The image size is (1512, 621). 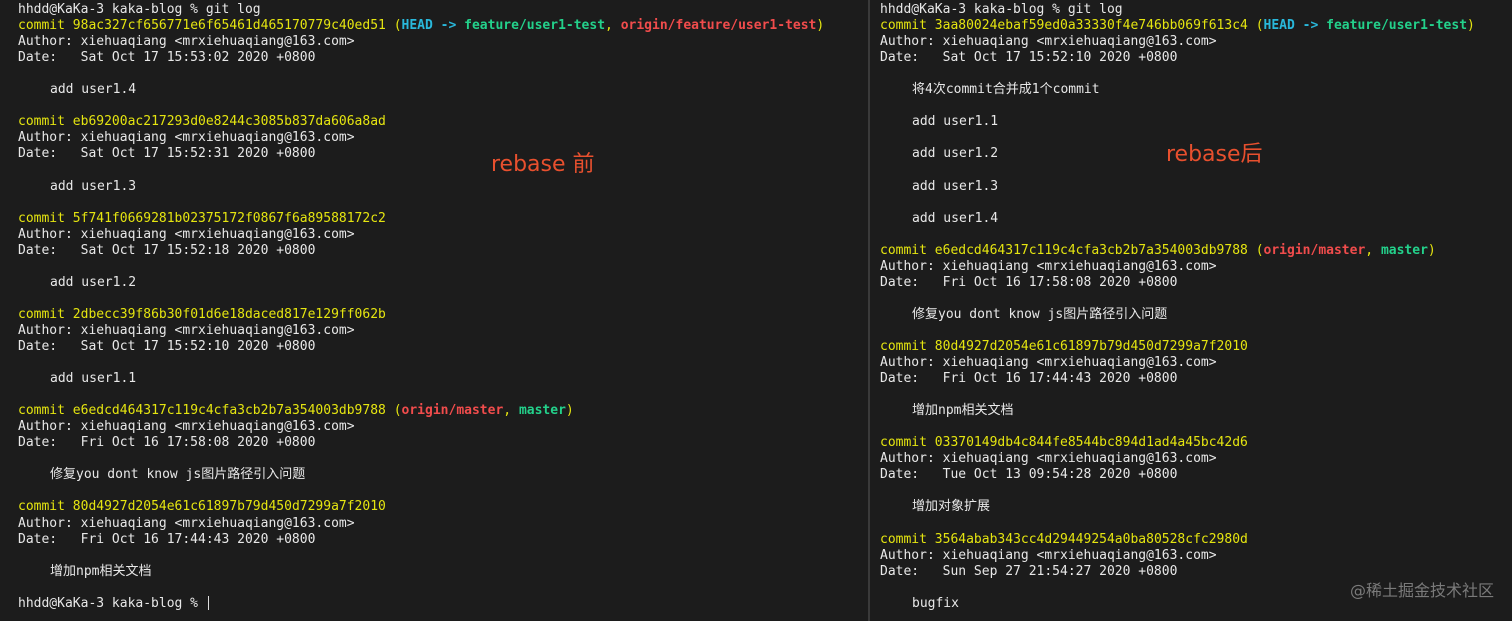 What do you see at coordinates (208, 603) in the screenshot?
I see `text-cursor` at bounding box center [208, 603].